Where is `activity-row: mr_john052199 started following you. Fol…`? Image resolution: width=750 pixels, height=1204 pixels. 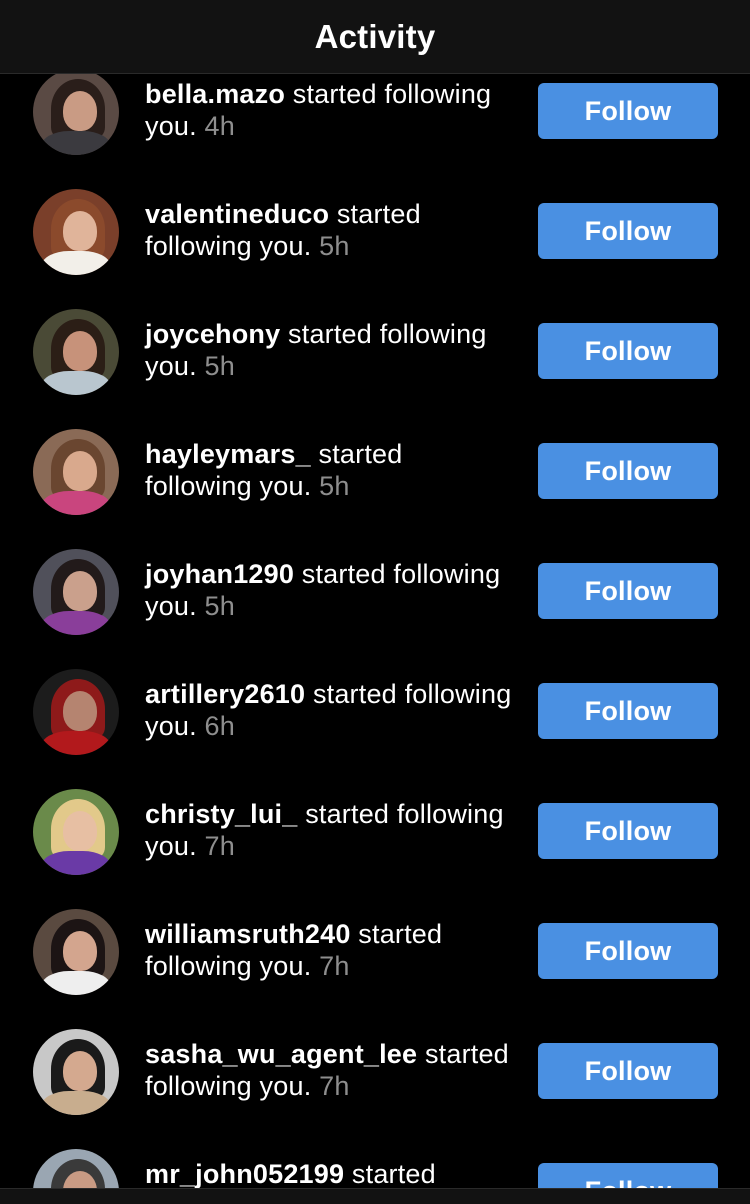 activity-row: mr_john052199 started following you. Fol… is located at coordinates (375, 1152).